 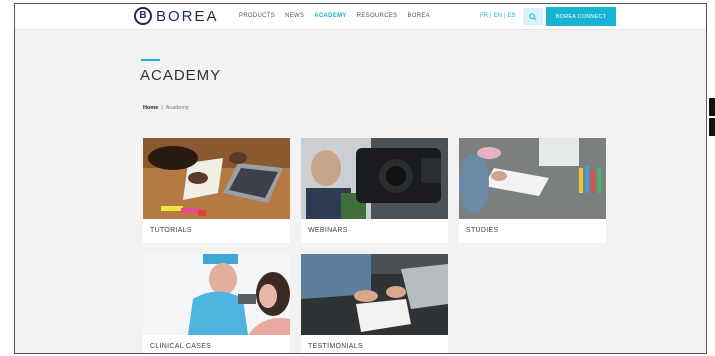 What do you see at coordinates (328, 230) in the screenshot?
I see `card-label: WEBINARS` at bounding box center [328, 230].